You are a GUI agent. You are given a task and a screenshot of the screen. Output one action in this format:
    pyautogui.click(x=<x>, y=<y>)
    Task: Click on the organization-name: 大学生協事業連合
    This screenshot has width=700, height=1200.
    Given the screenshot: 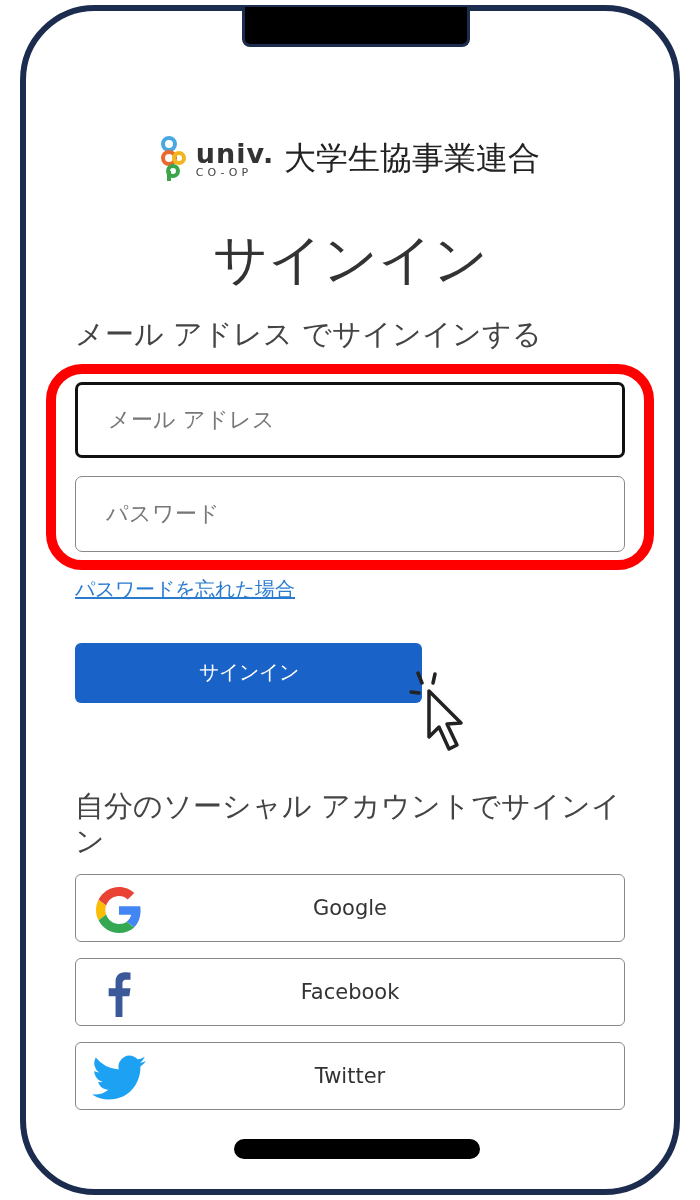 What is the action you would take?
    pyautogui.click(x=412, y=158)
    